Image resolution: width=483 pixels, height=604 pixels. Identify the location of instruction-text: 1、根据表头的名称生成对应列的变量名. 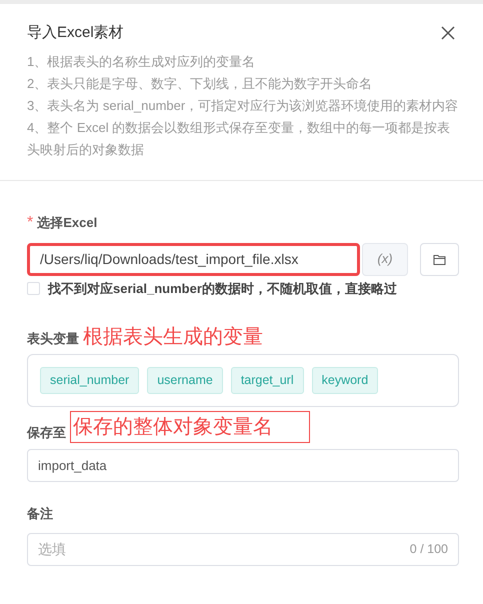
(141, 61).